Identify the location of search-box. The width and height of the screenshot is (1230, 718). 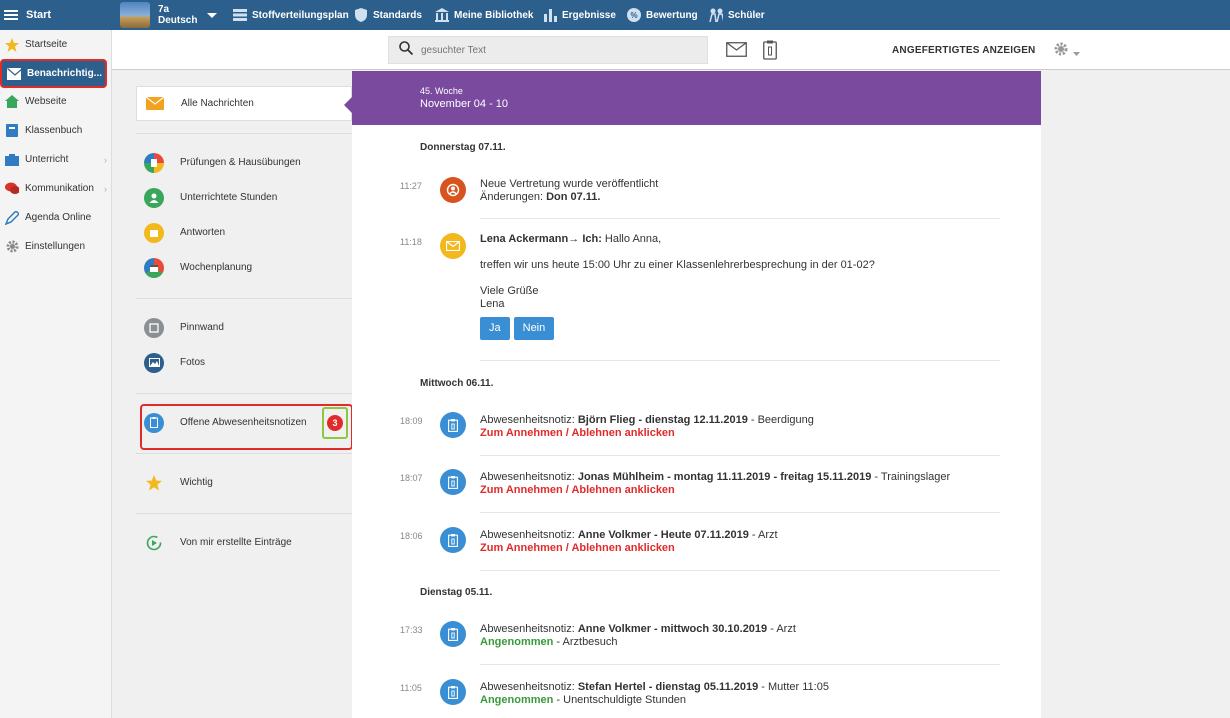
(548, 50).